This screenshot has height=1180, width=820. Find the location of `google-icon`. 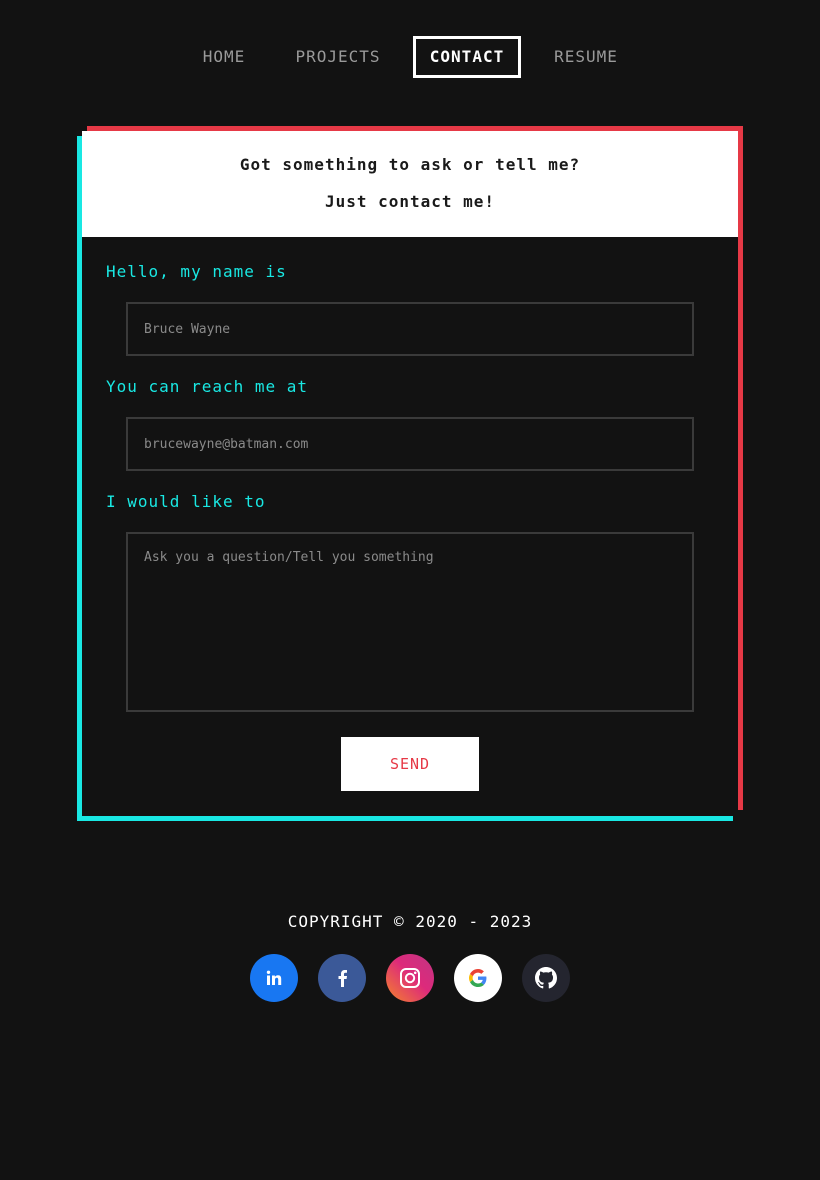

google-icon is located at coordinates (478, 978).